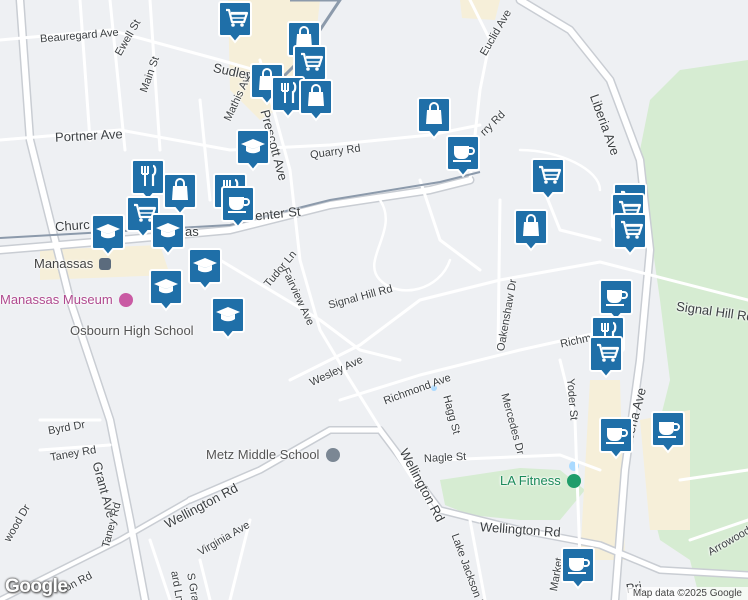 The width and height of the screenshot is (748, 600). What do you see at coordinates (36, 586) in the screenshot?
I see `google-logo: Google` at bounding box center [36, 586].